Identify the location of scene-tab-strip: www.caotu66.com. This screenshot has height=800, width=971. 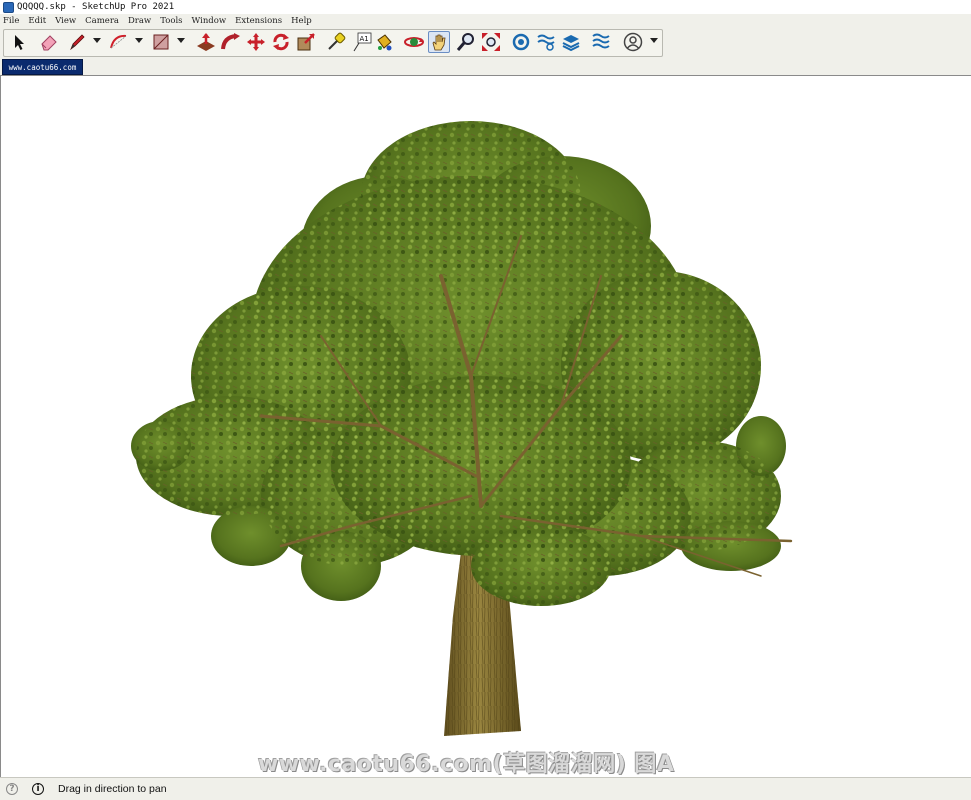
(485, 66).